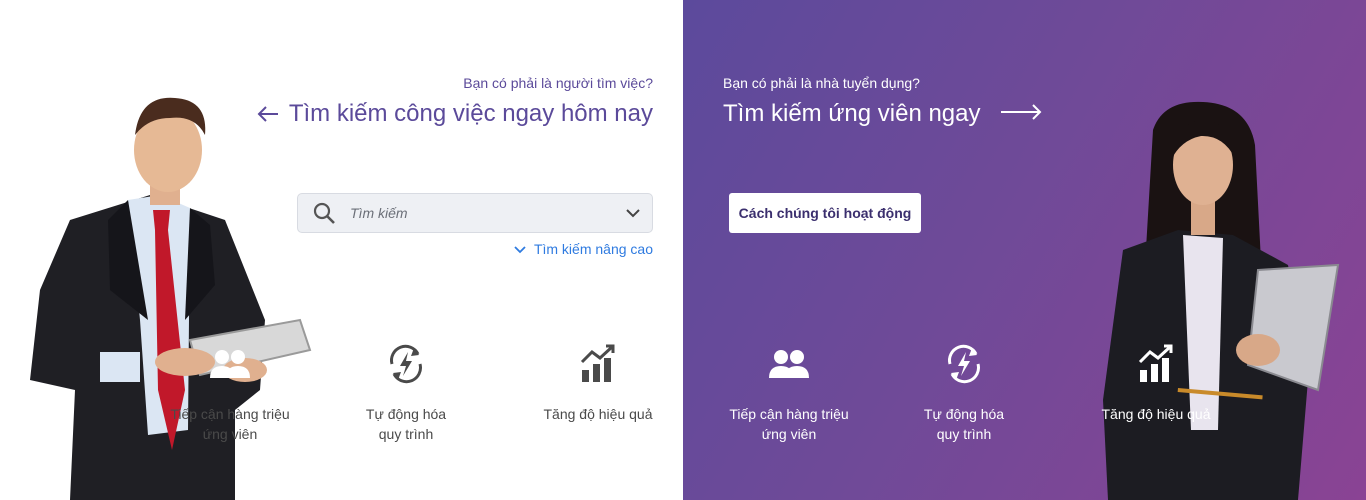  Describe the element at coordinates (852, 113) in the screenshot. I see `employer-headline-text: Tìm kiếm ứng viên ngay` at that location.